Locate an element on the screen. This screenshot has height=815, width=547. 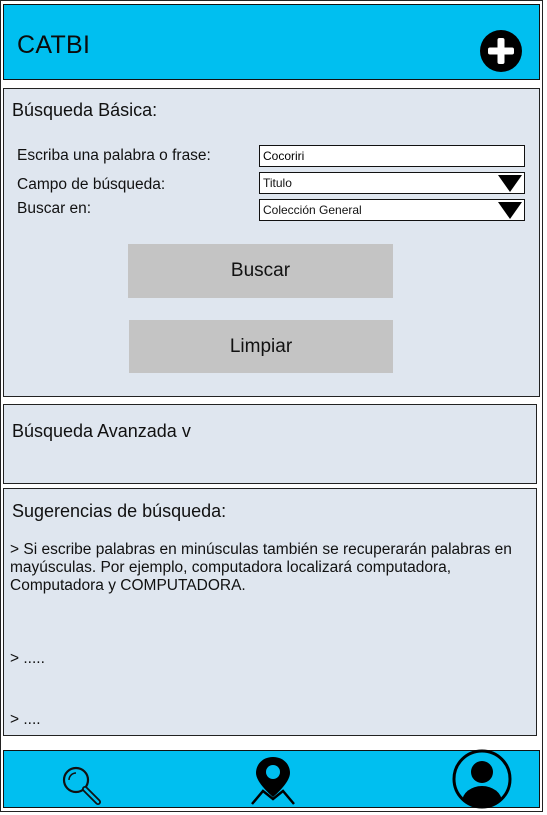
phrase-input-box is located at coordinates (393, 156).